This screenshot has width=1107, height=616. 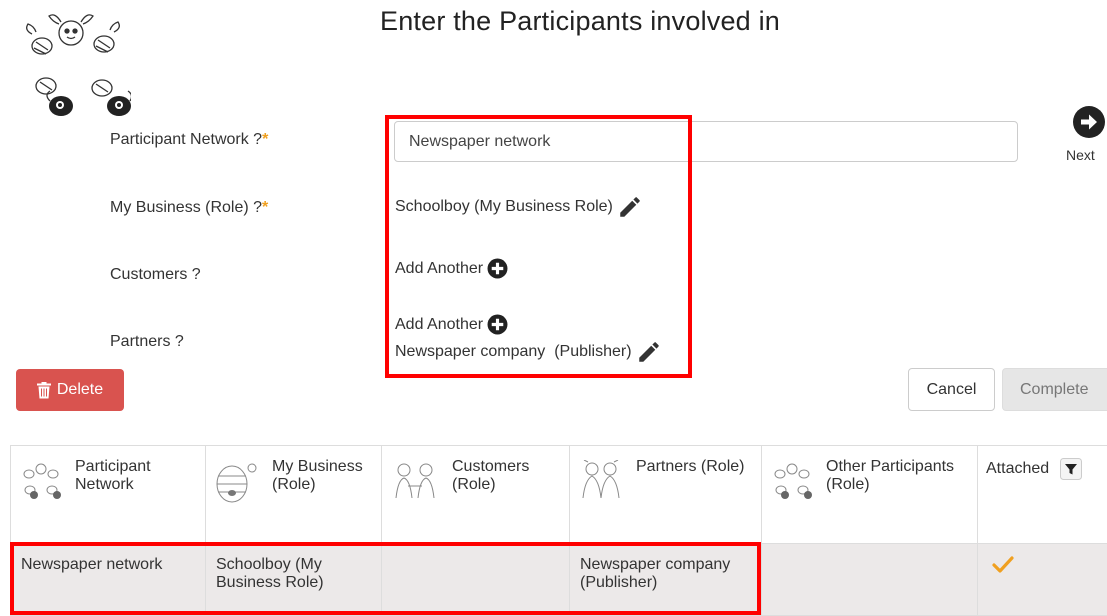 I want to click on customers-add-another: Add Another, so click(x=451, y=268).